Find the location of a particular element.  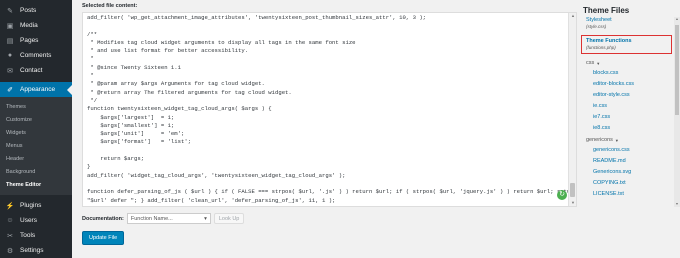

file-item: README.md is located at coordinates (625, 161).